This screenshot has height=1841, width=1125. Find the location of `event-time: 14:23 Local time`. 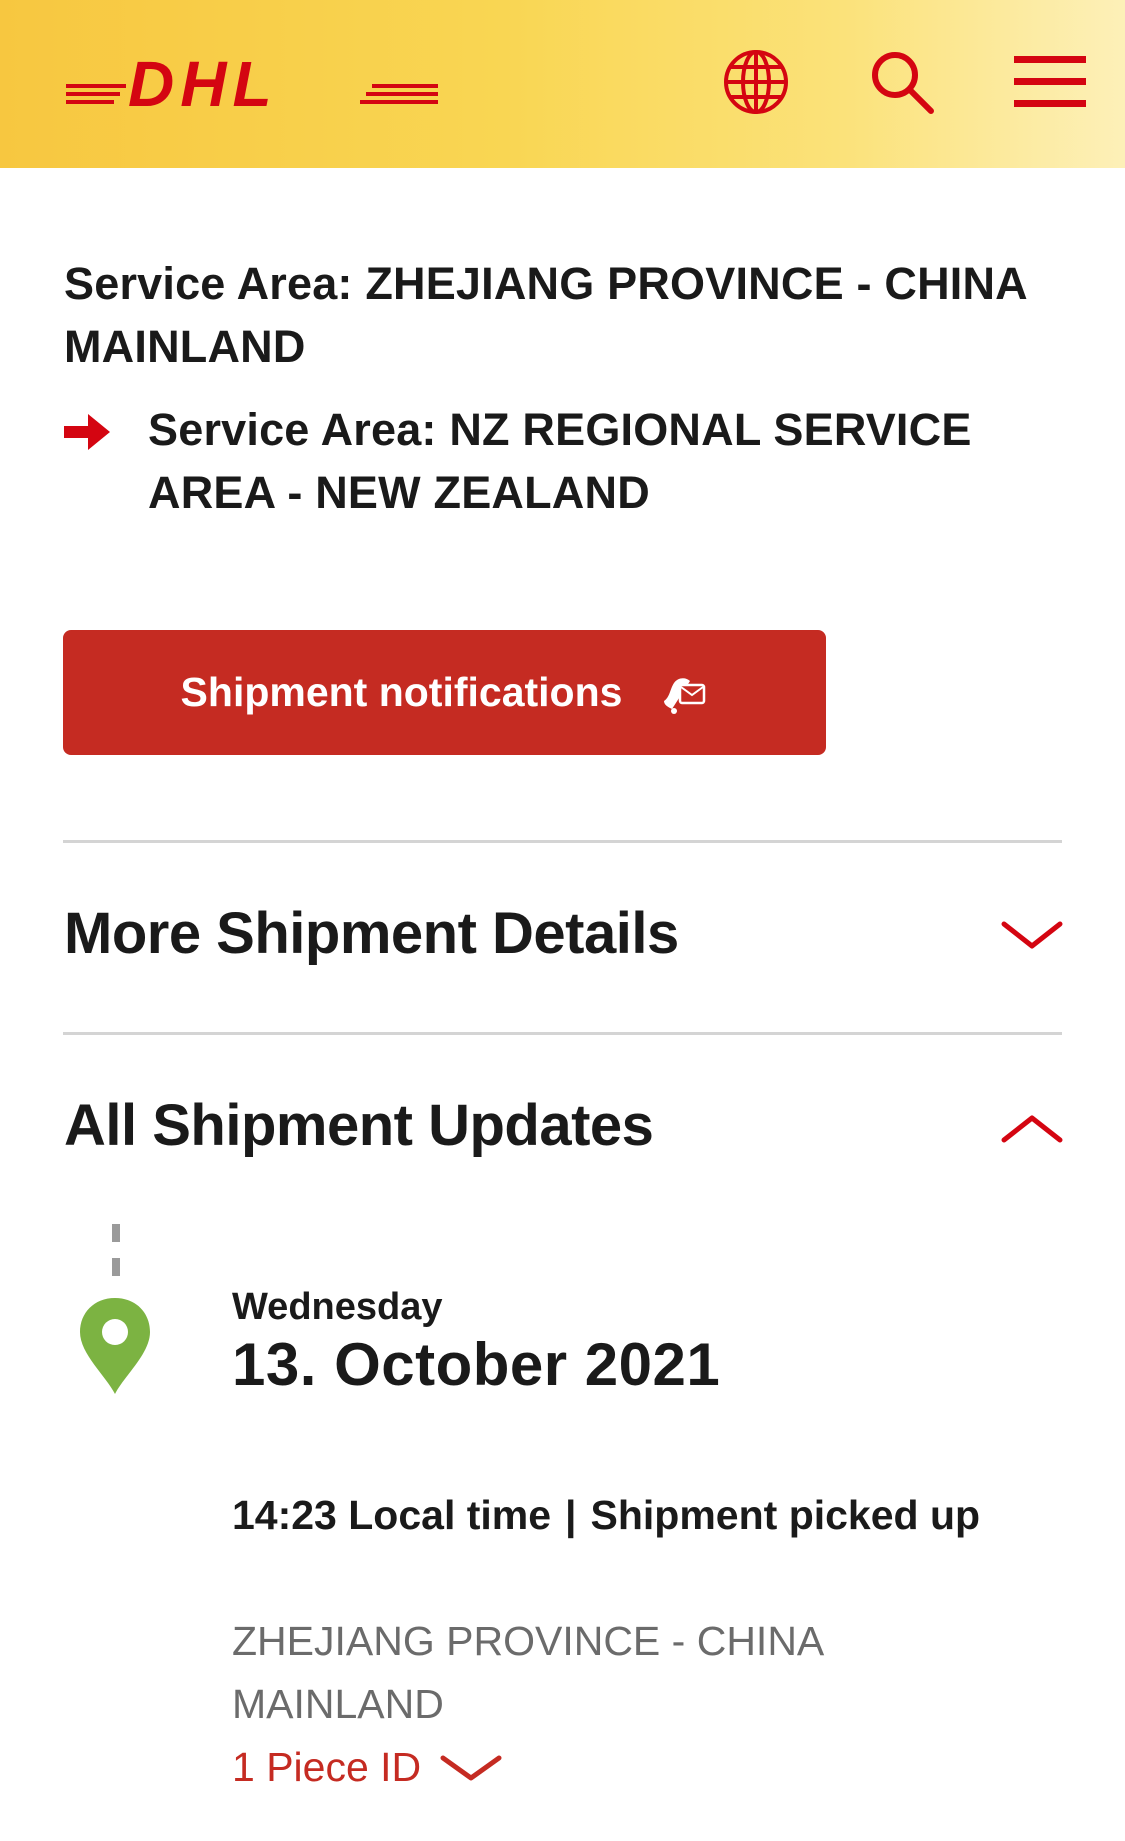

event-time: 14:23 Local time is located at coordinates (392, 1515).